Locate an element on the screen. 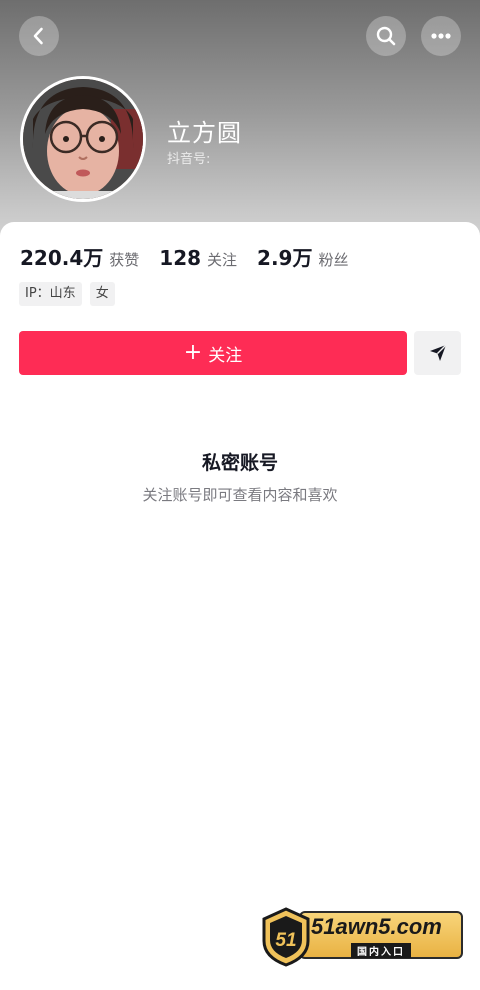  avatar is located at coordinates (83, 139).